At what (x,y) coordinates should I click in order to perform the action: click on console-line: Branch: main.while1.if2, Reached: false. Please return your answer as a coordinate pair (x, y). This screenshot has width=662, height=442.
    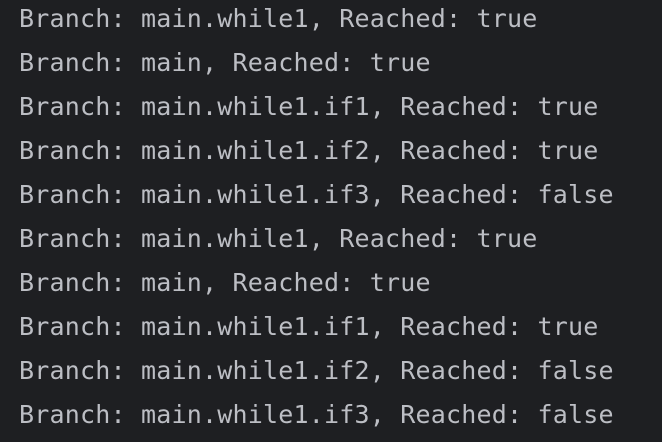
    Looking at the image, I should click on (316, 370).